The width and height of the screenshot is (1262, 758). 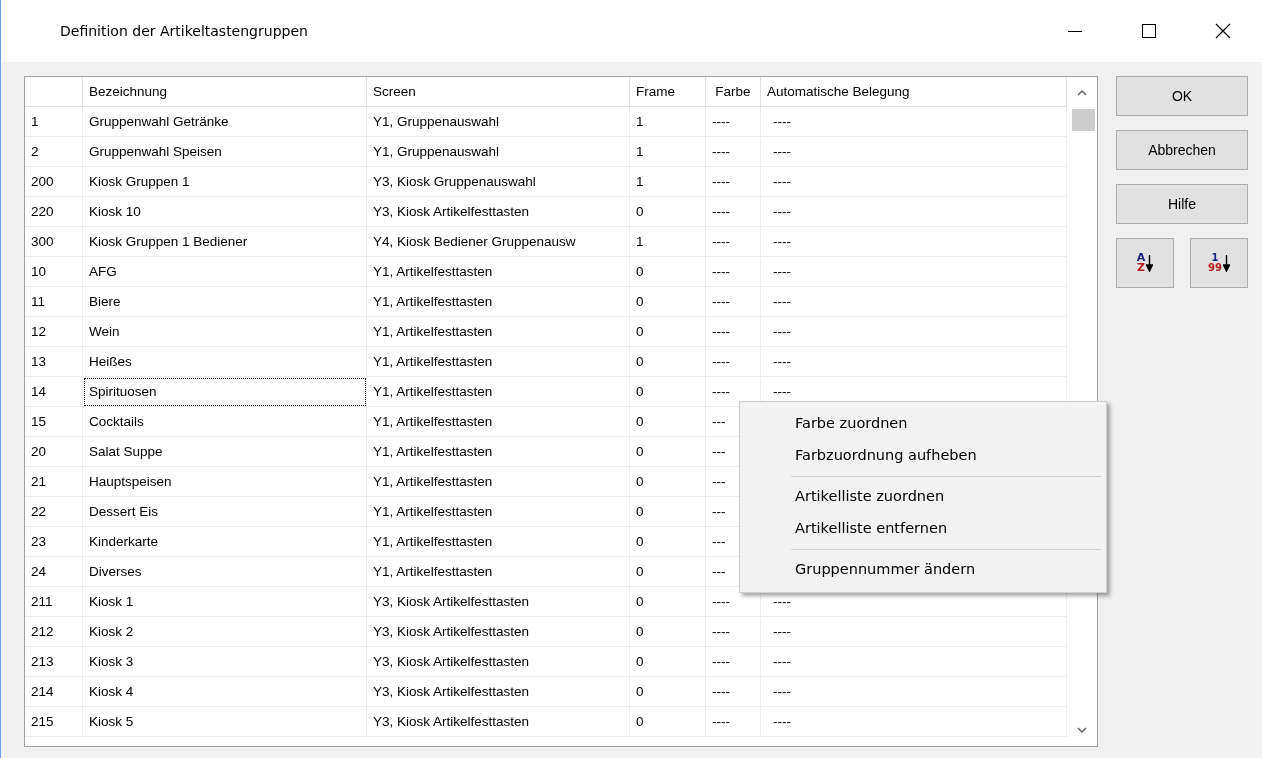 I want to click on row-number: 1, so click(x=54, y=122).